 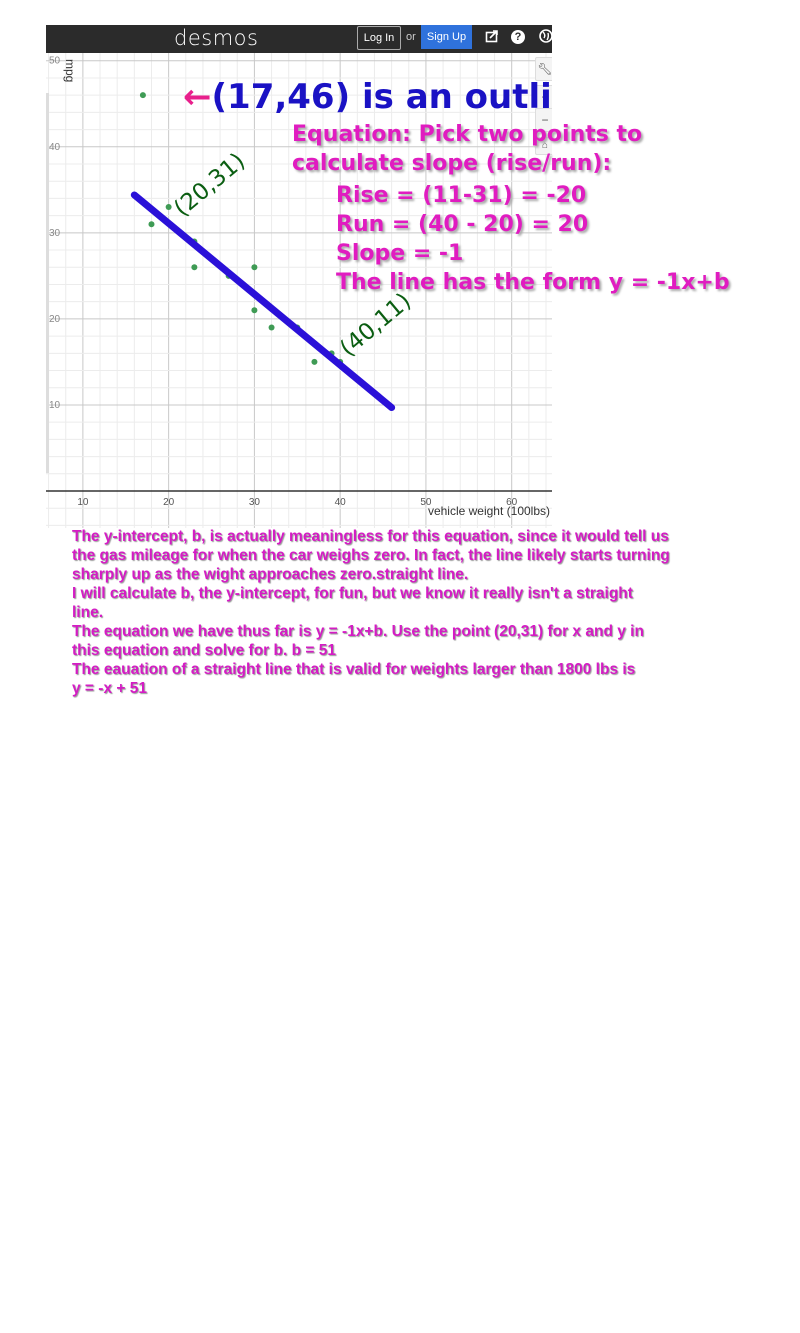 What do you see at coordinates (492, 37) in the screenshot?
I see `share-icon` at bounding box center [492, 37].